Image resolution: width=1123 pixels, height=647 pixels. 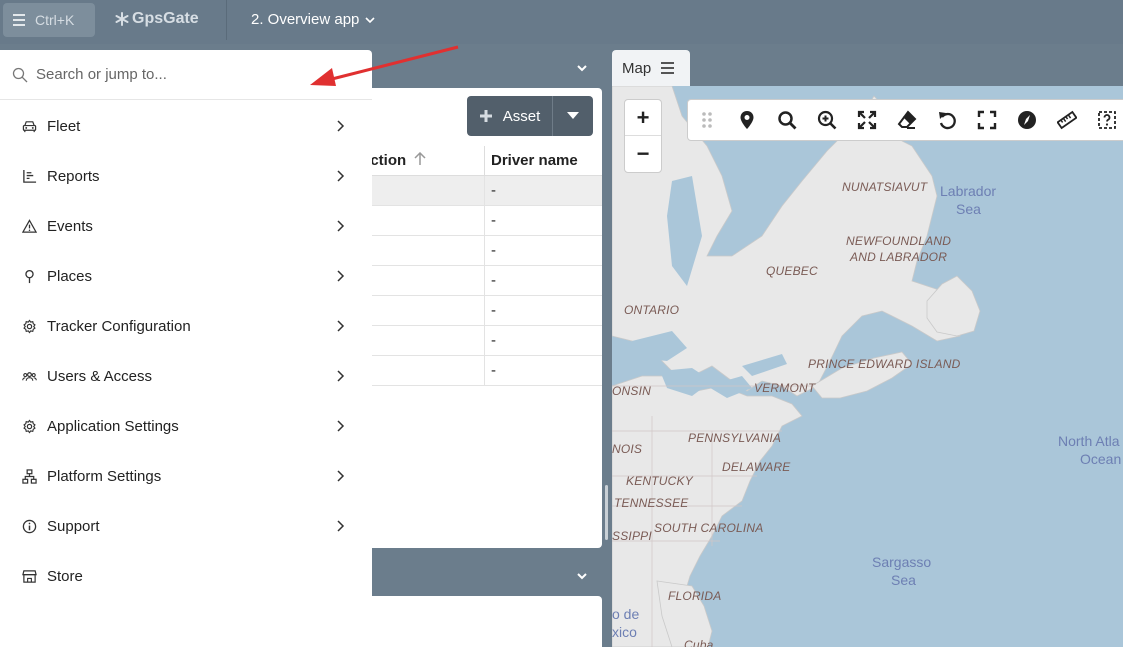 I want to click on map-label: KENTUCKY, so click(x=659, y=481).